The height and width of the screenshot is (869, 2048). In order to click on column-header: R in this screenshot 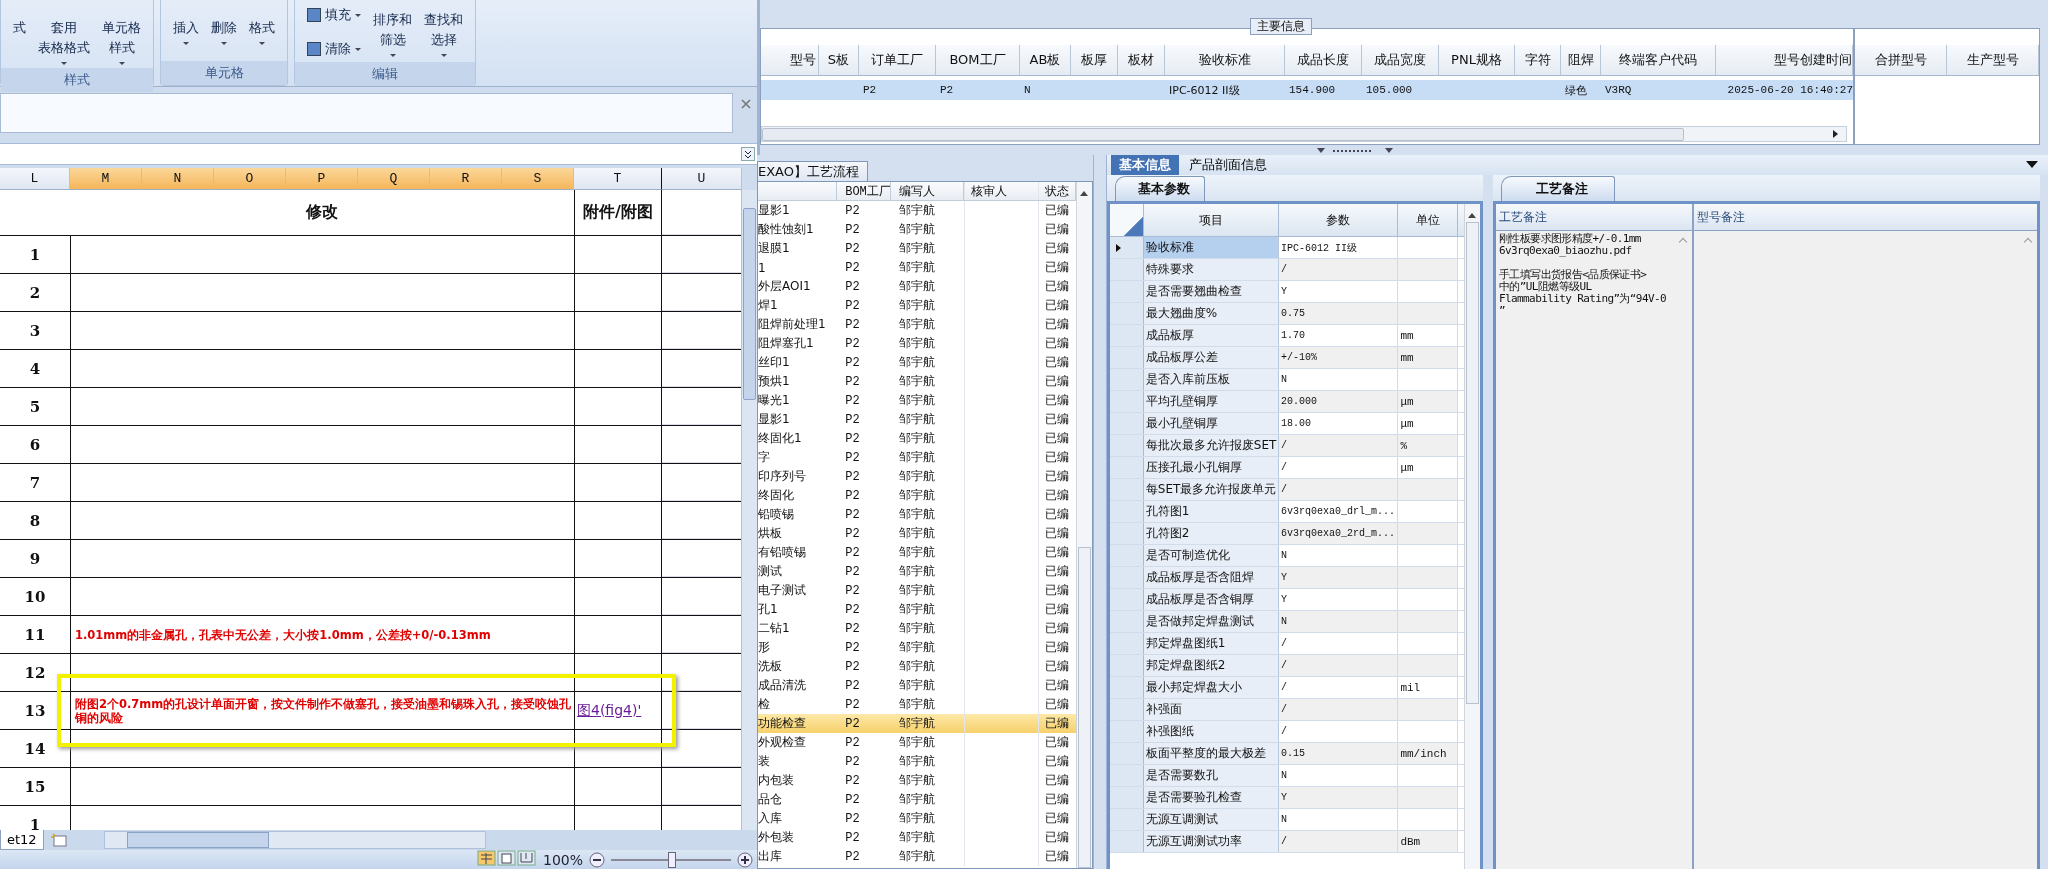, I will do `click(466, 179)`.